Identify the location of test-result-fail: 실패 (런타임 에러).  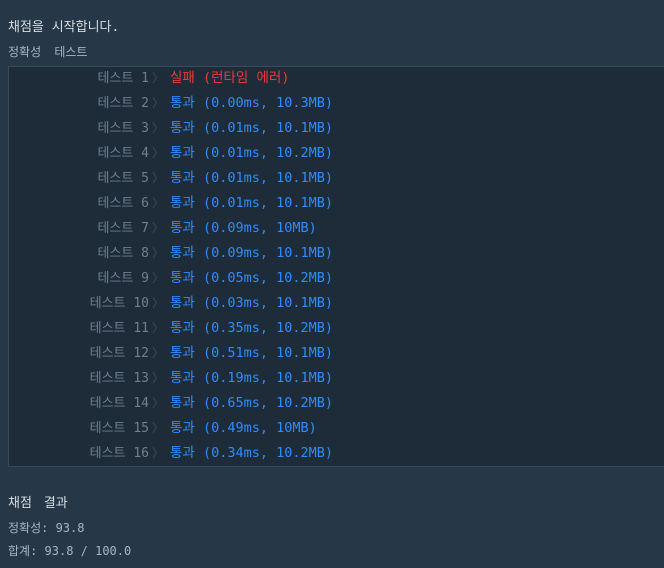
(230, 78).